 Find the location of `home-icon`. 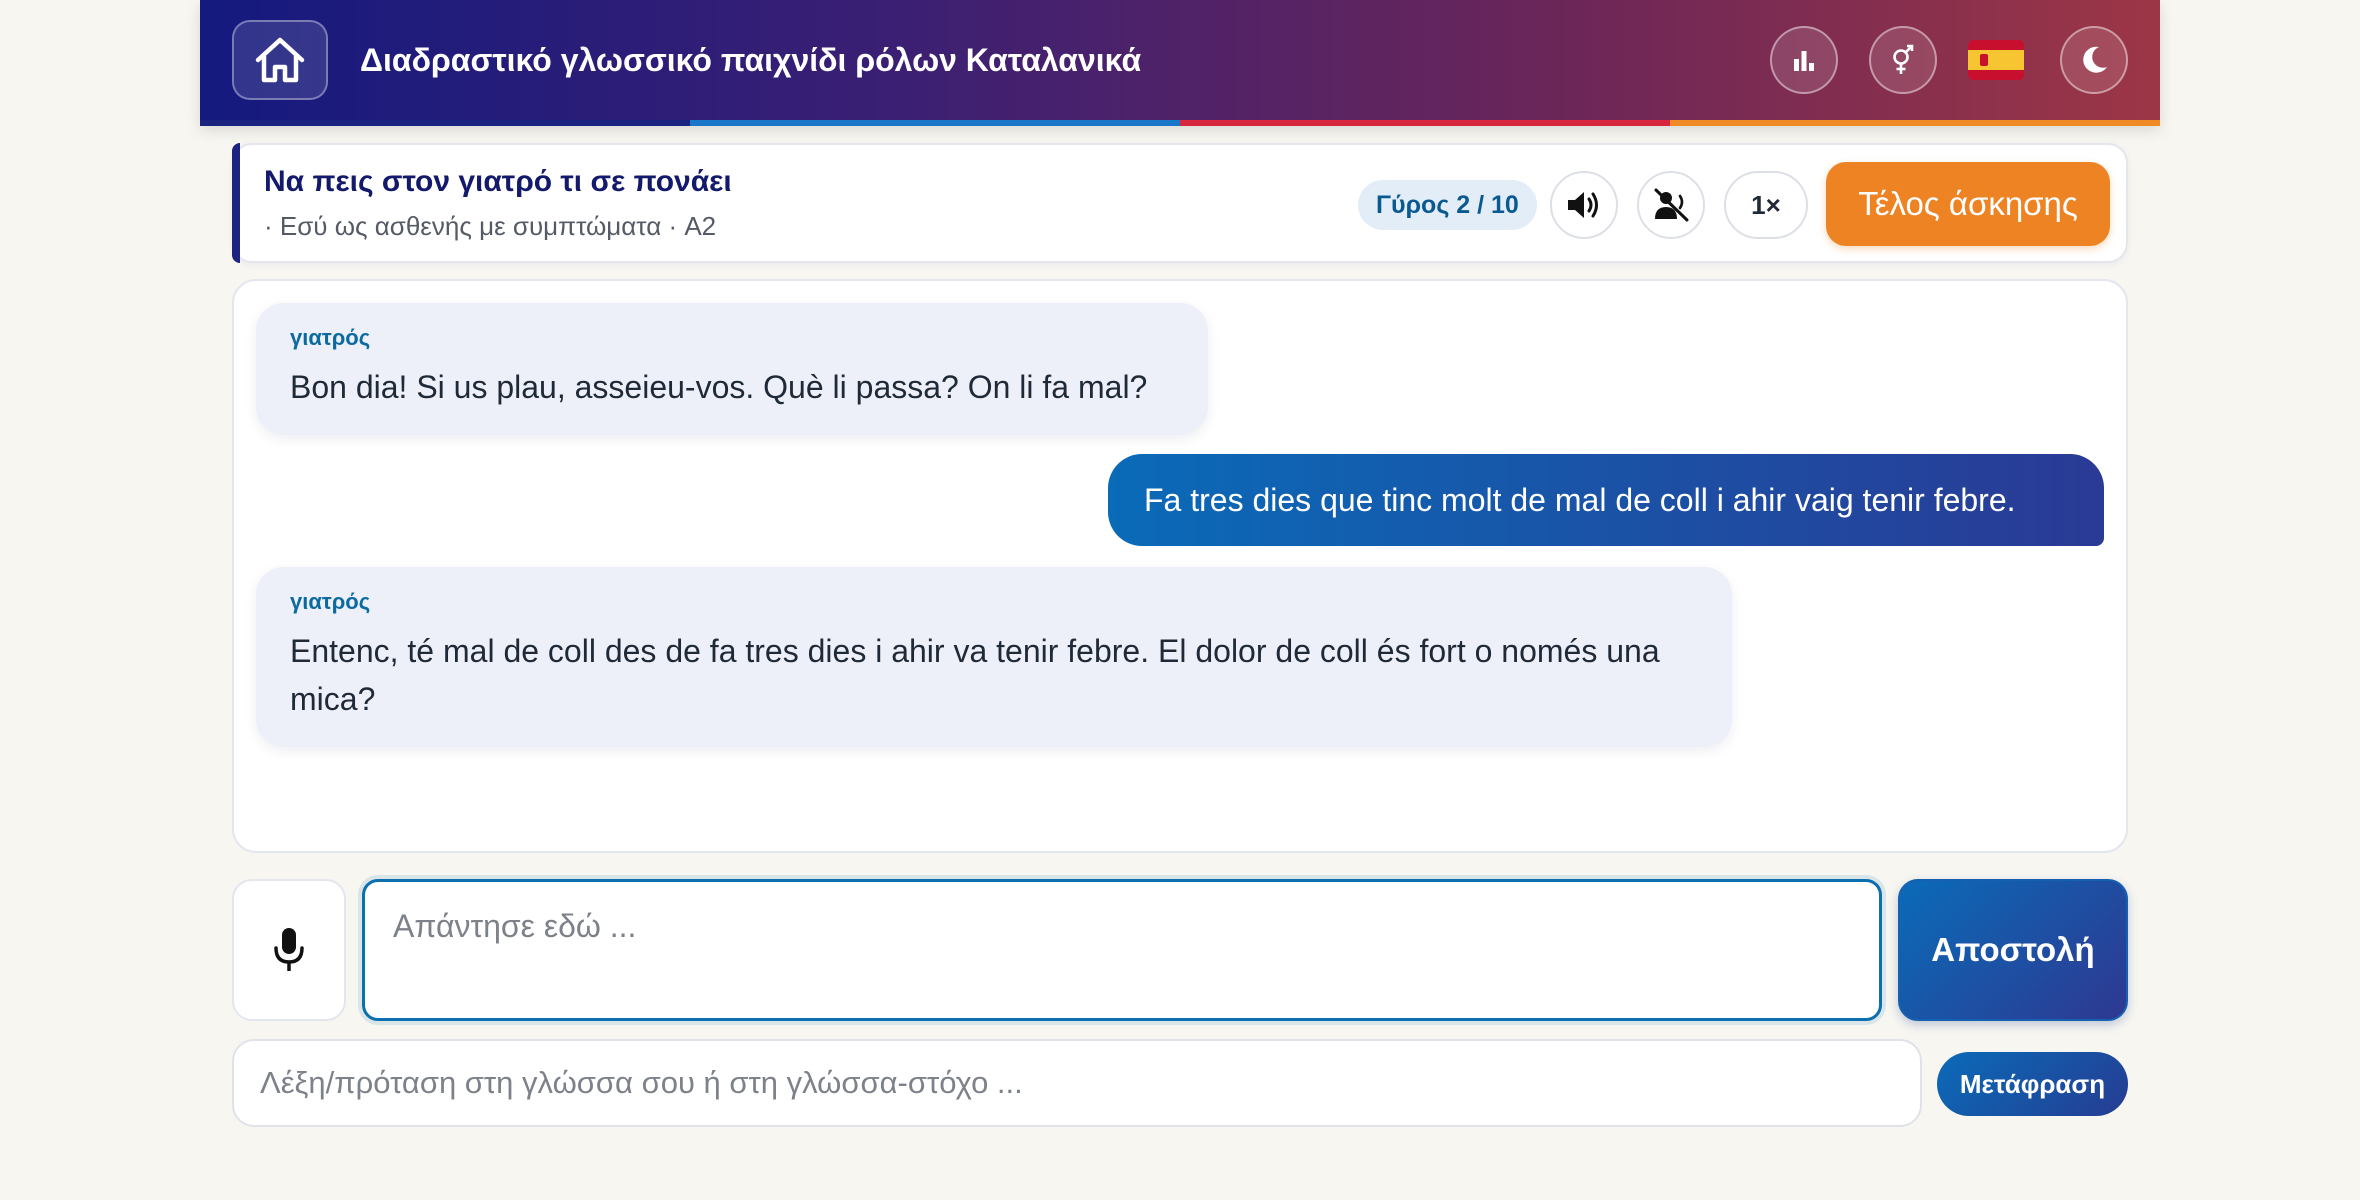

home-icon is located at coordinates (280, 60).